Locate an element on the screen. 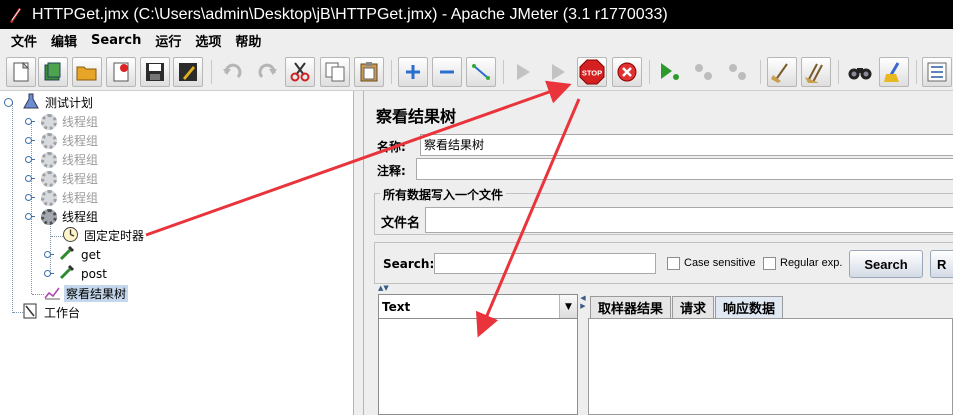 The width and height of the screenshot is (953, 415). name-label: 名称: is located at coordinates (391, 147).